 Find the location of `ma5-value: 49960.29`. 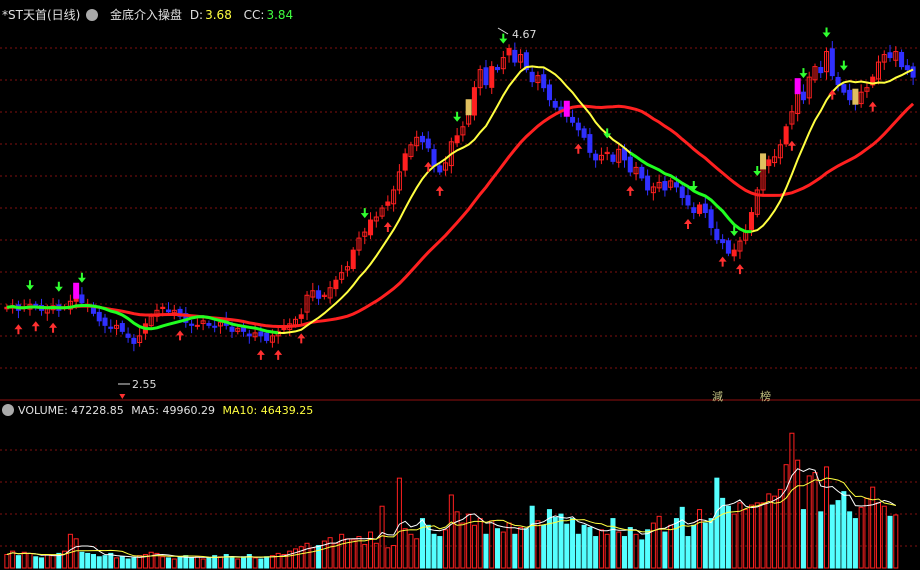

ma5-value: 49960.29 is located at coordinates (189, 410).